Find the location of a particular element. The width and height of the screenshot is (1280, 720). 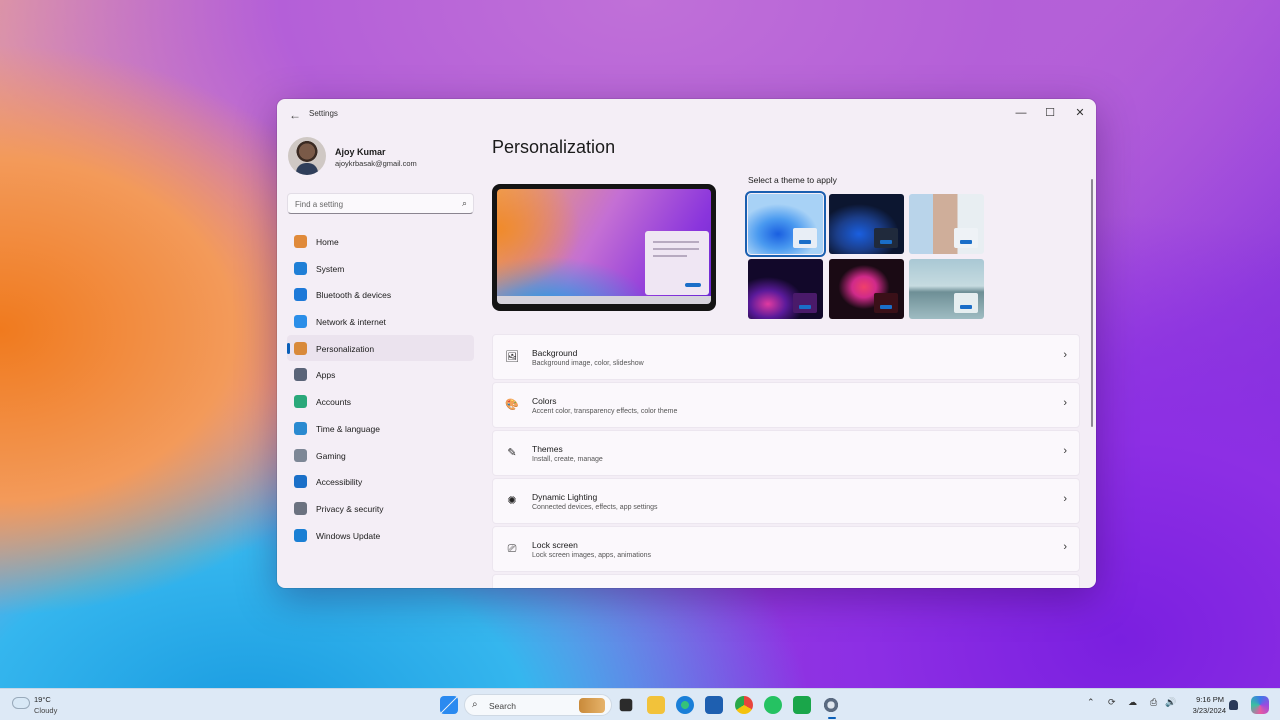

whatsapp-icon is located at coordinates (773, 705).